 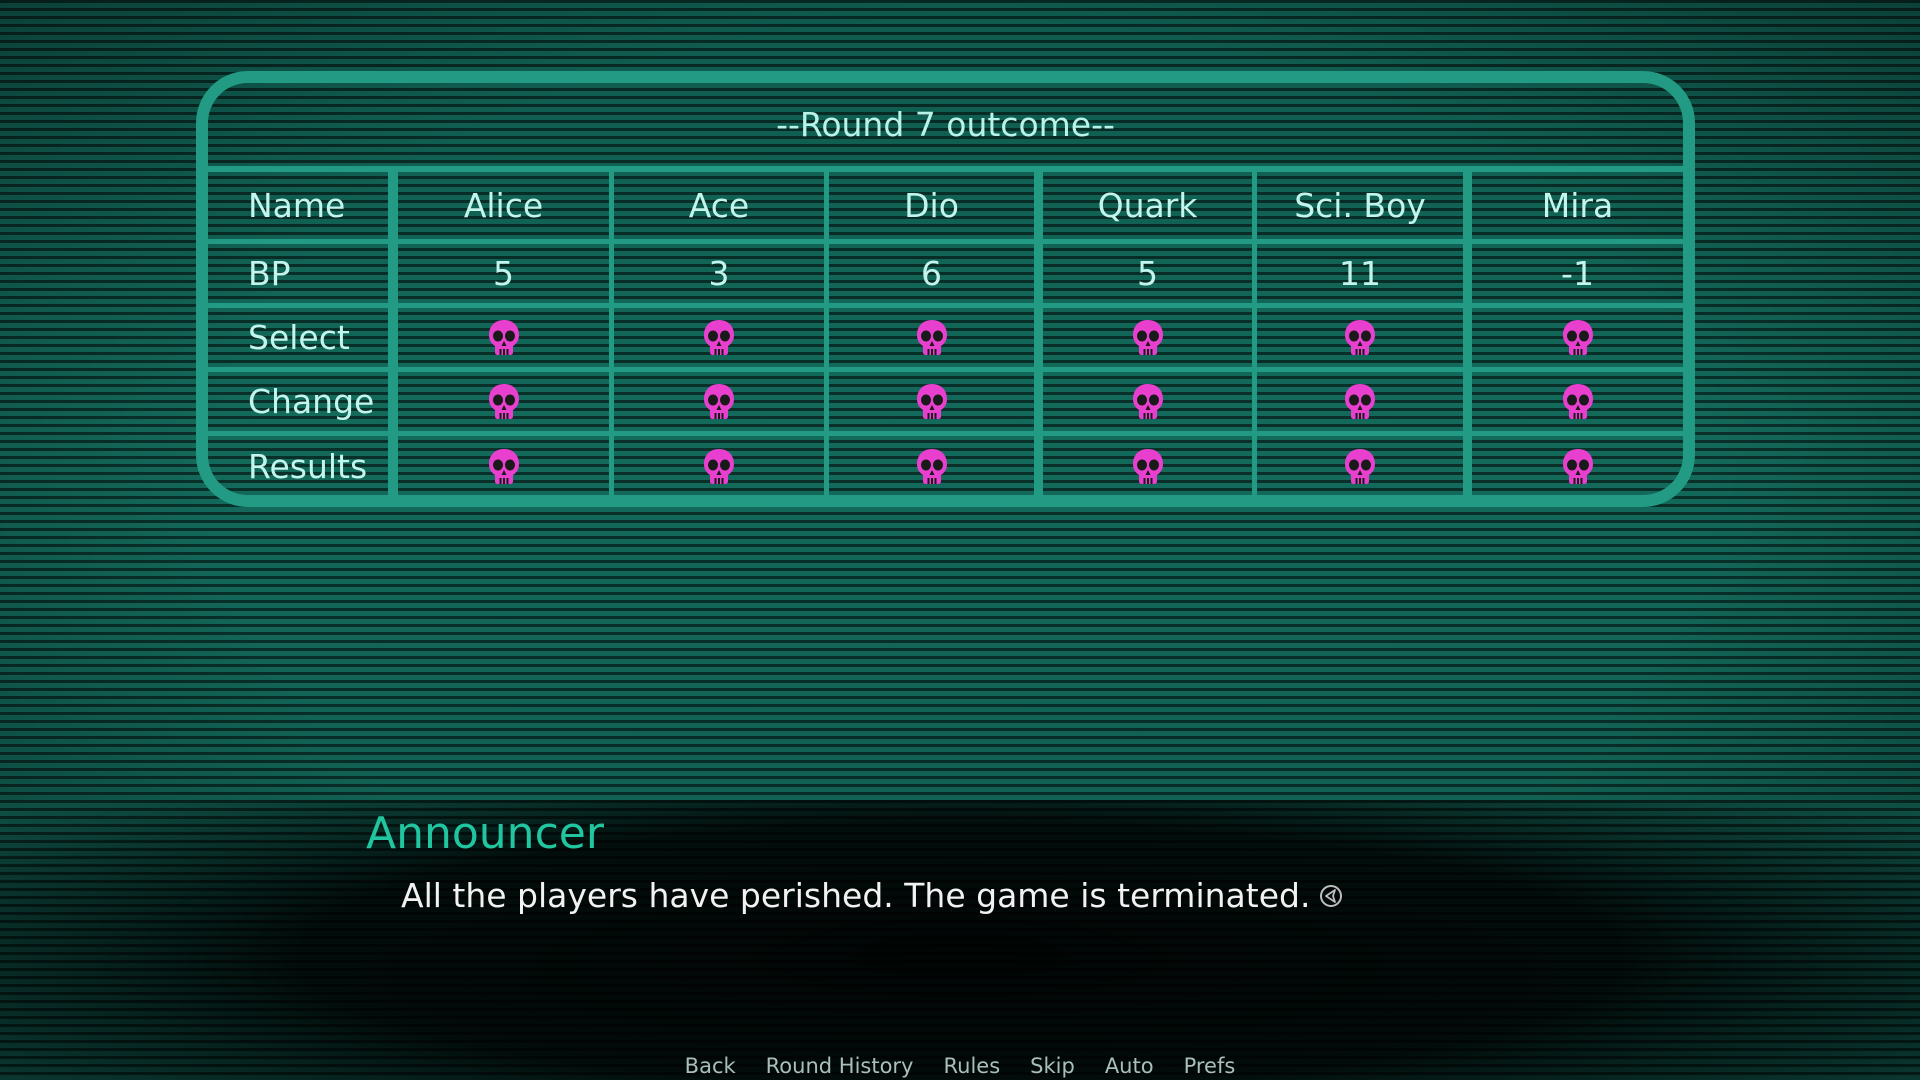 What do you see at coordinates (840, 1066) in the screenshot?
I see `round-history-button: Round History` at bounding box center [840, 1066].